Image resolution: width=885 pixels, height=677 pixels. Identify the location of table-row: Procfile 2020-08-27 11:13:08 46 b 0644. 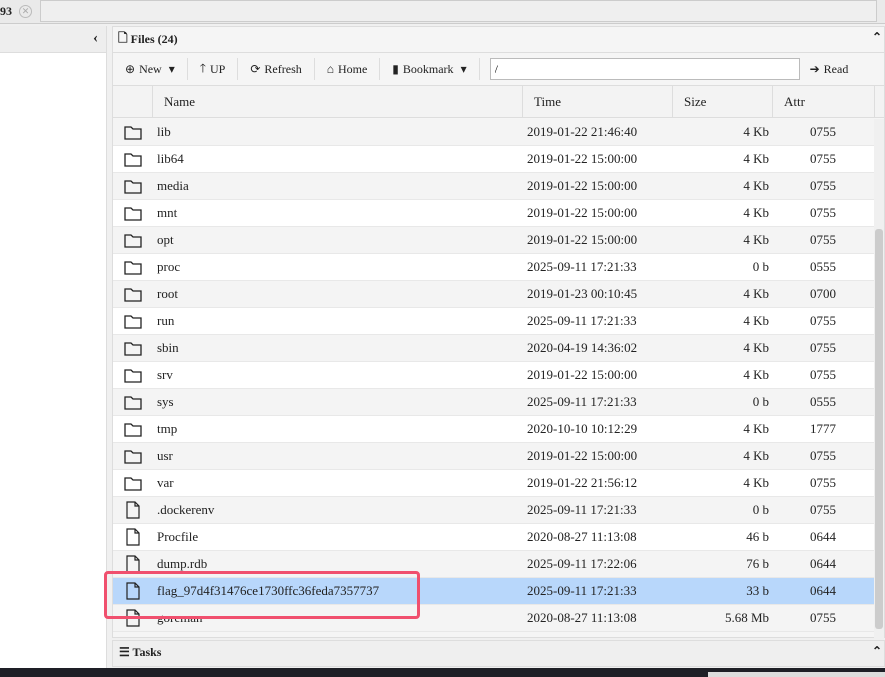
(494, 537).